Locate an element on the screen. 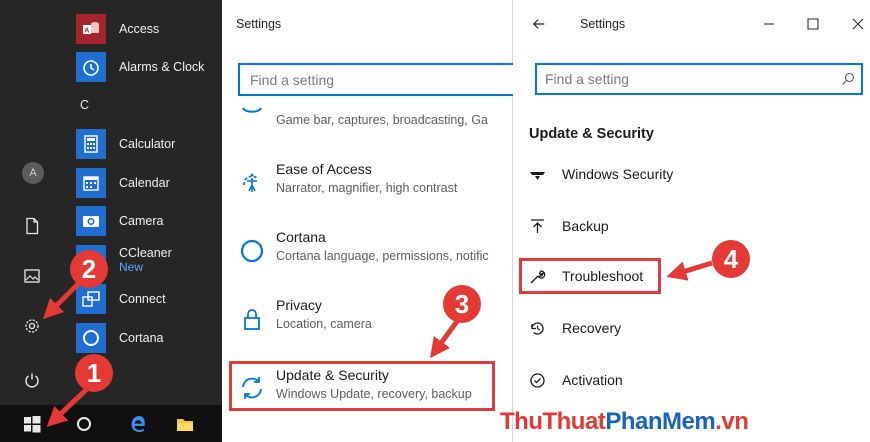  category-gaming: Game bar, captures, broadcasting, Ga is located at coordinates (377, 127).